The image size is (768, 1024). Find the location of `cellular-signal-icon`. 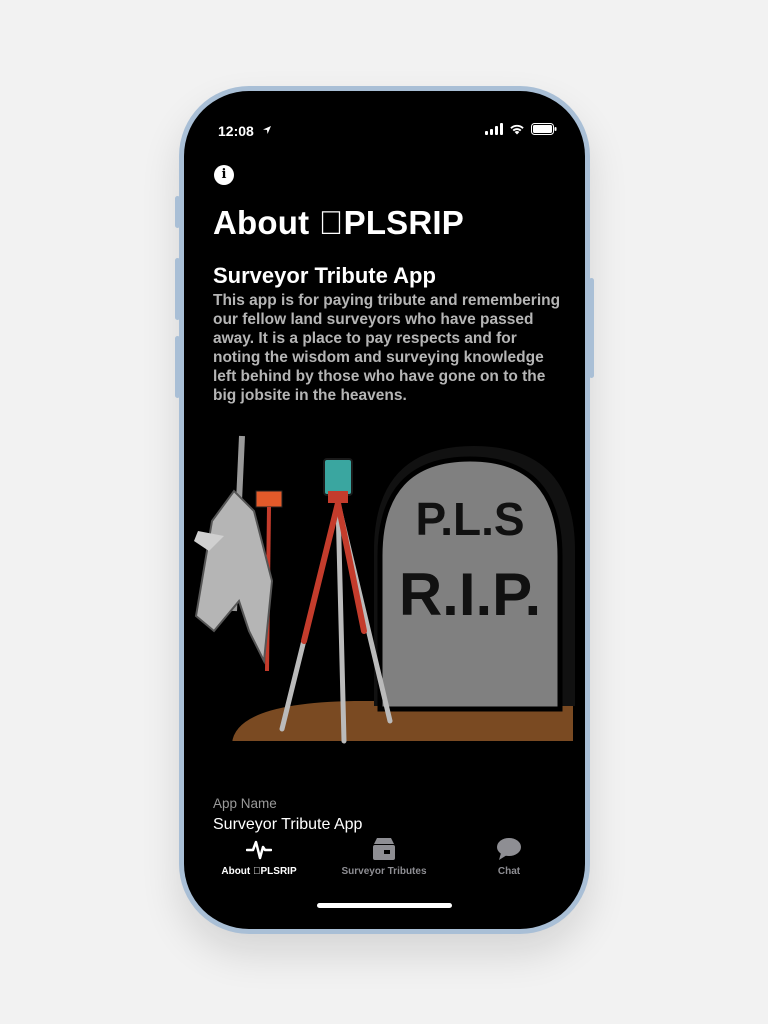

cellular-signal-icon is located at coordinates (494, 129).